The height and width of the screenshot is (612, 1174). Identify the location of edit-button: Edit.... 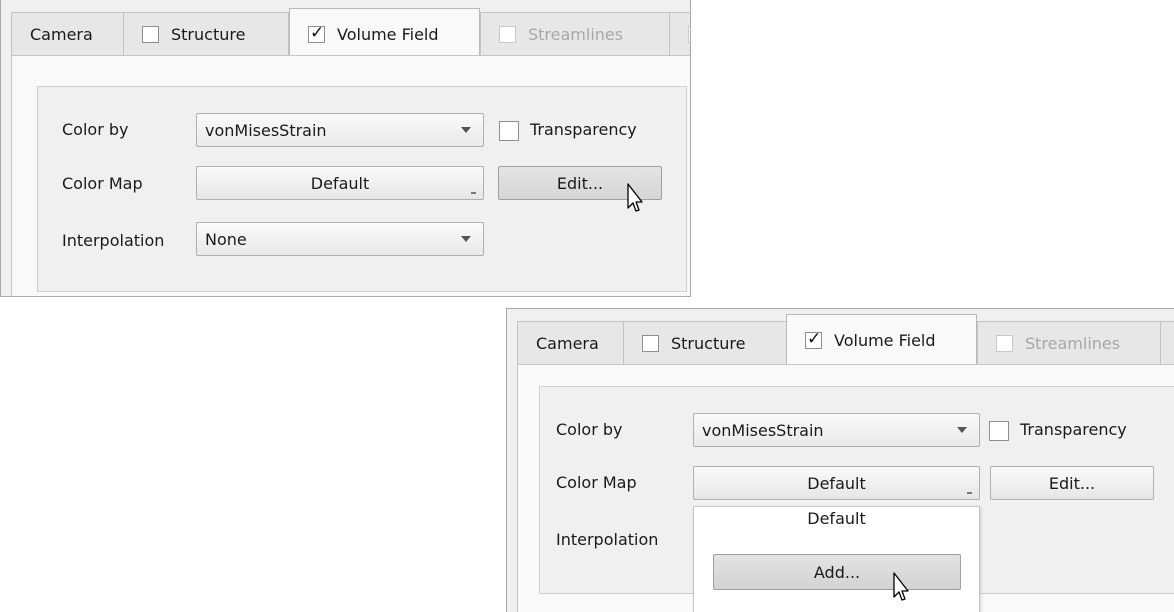
(1072, 483).